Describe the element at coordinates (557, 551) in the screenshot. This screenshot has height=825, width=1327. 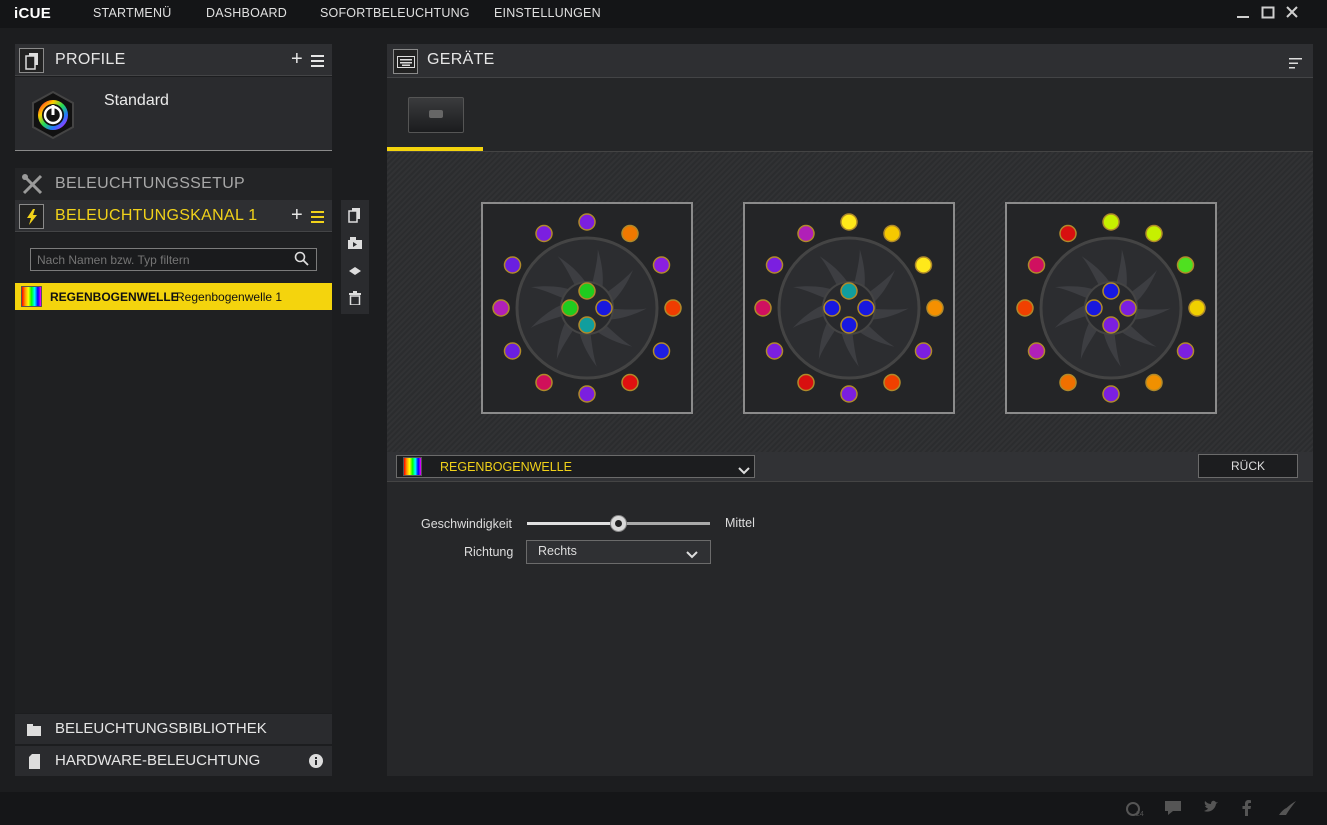
I see `direction-value: Rechts` at that location.